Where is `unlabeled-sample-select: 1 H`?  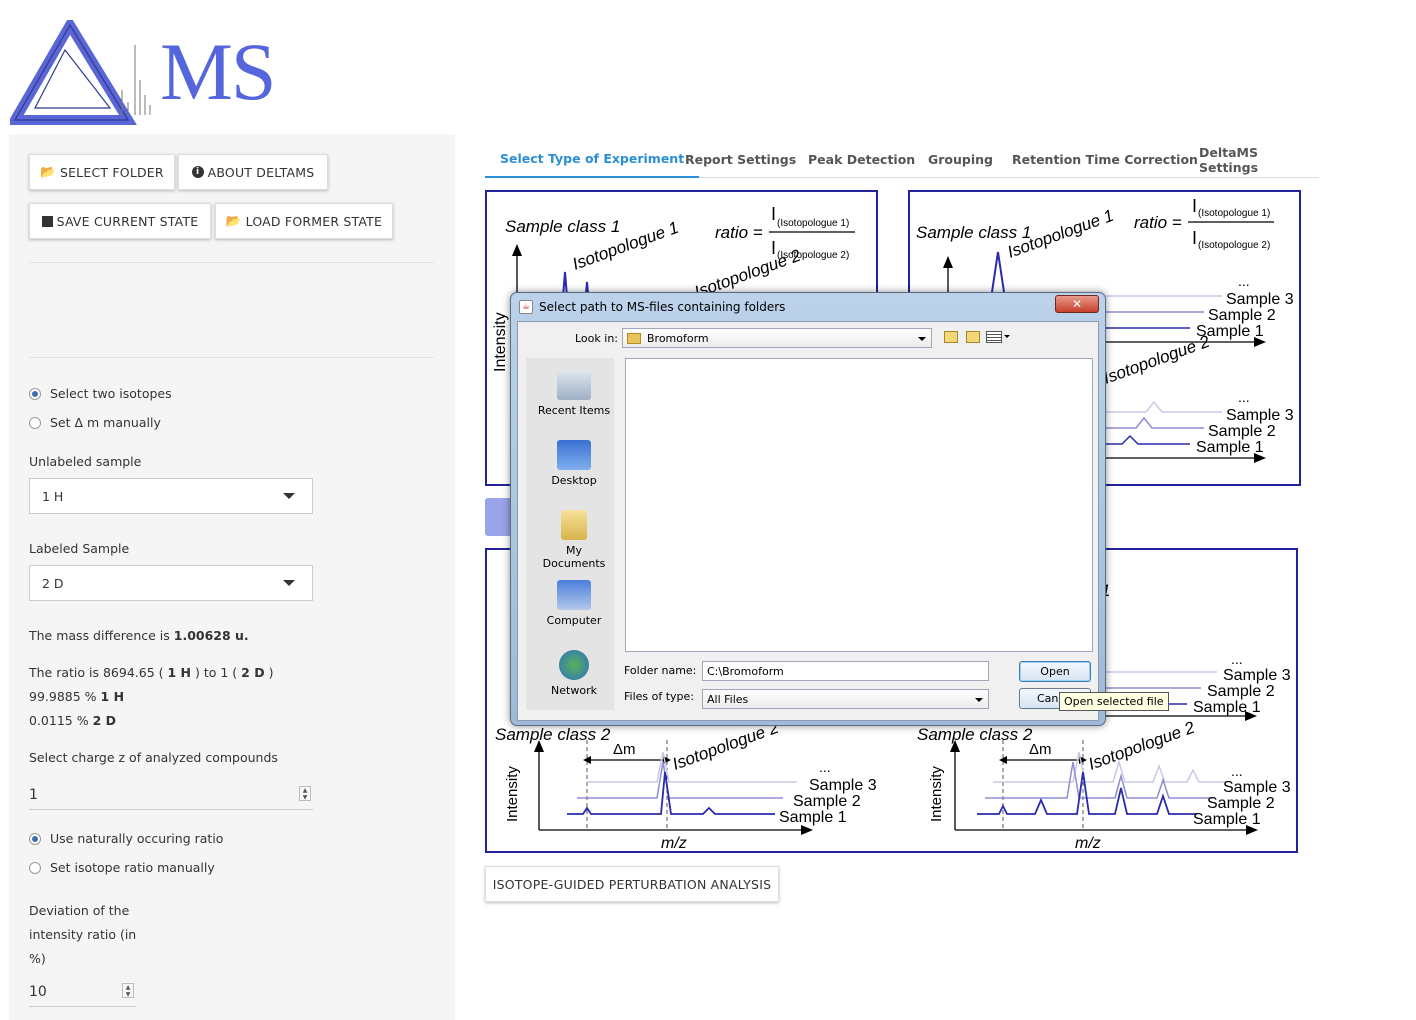 unlabeled-sample-select: 1 H is located at coordinates (171, 496).